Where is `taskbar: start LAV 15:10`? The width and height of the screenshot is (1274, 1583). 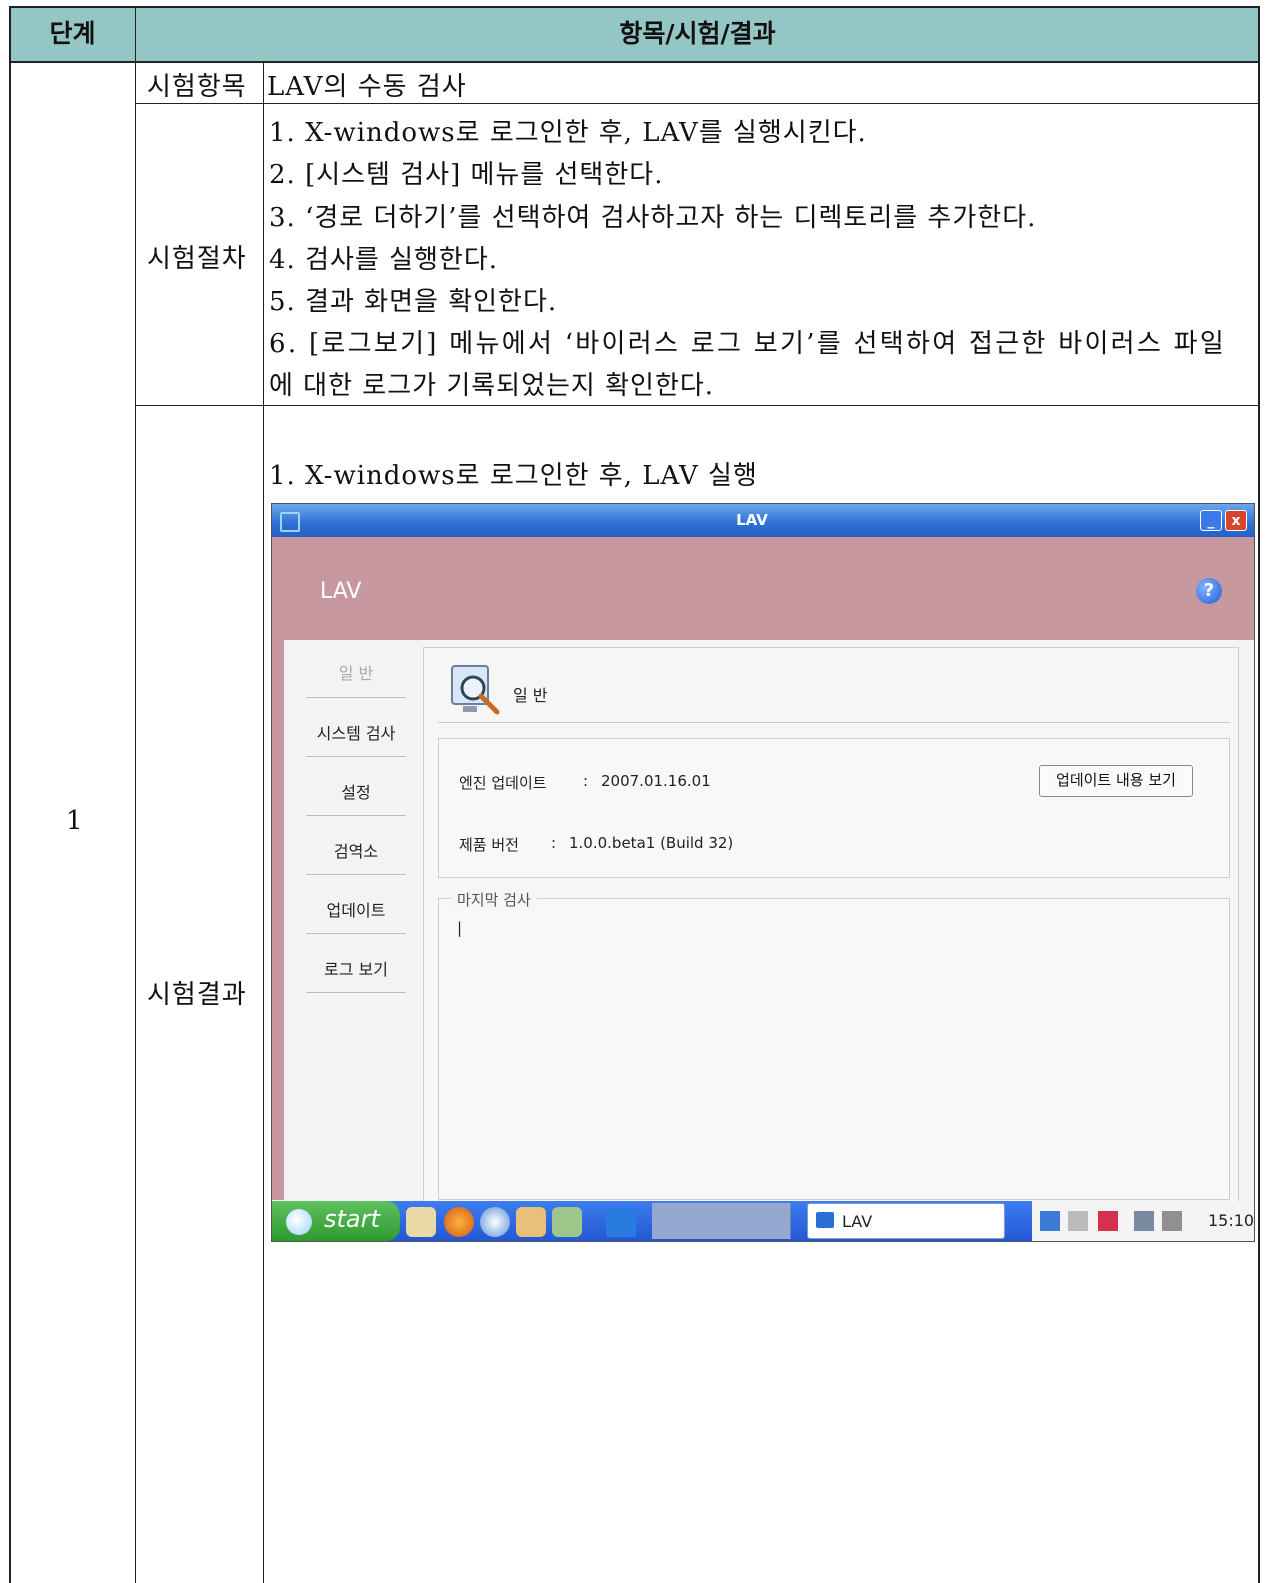
taskbar: start LAV 15:10 is located at coordinates (763, 1221).